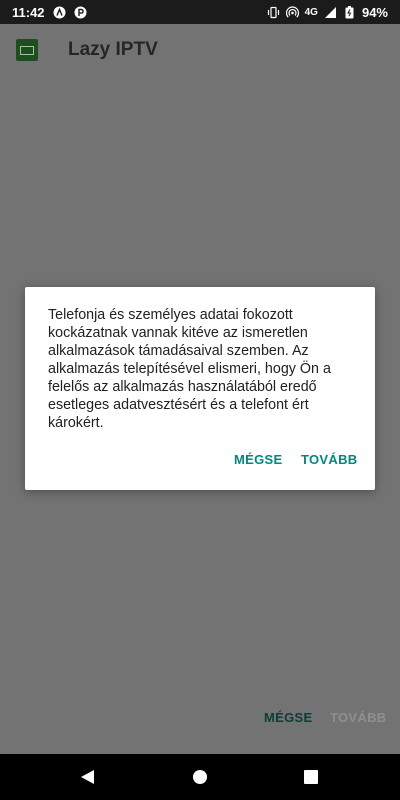  I want to click on background-cancel-button: MÉGSE, so click(288, 717).